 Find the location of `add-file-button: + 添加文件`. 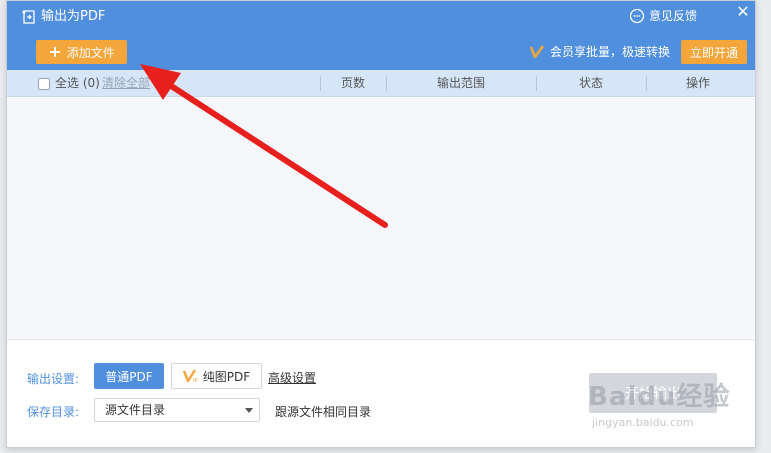

add-file-button: + 添加文件 is located at coordinates (81, 52).